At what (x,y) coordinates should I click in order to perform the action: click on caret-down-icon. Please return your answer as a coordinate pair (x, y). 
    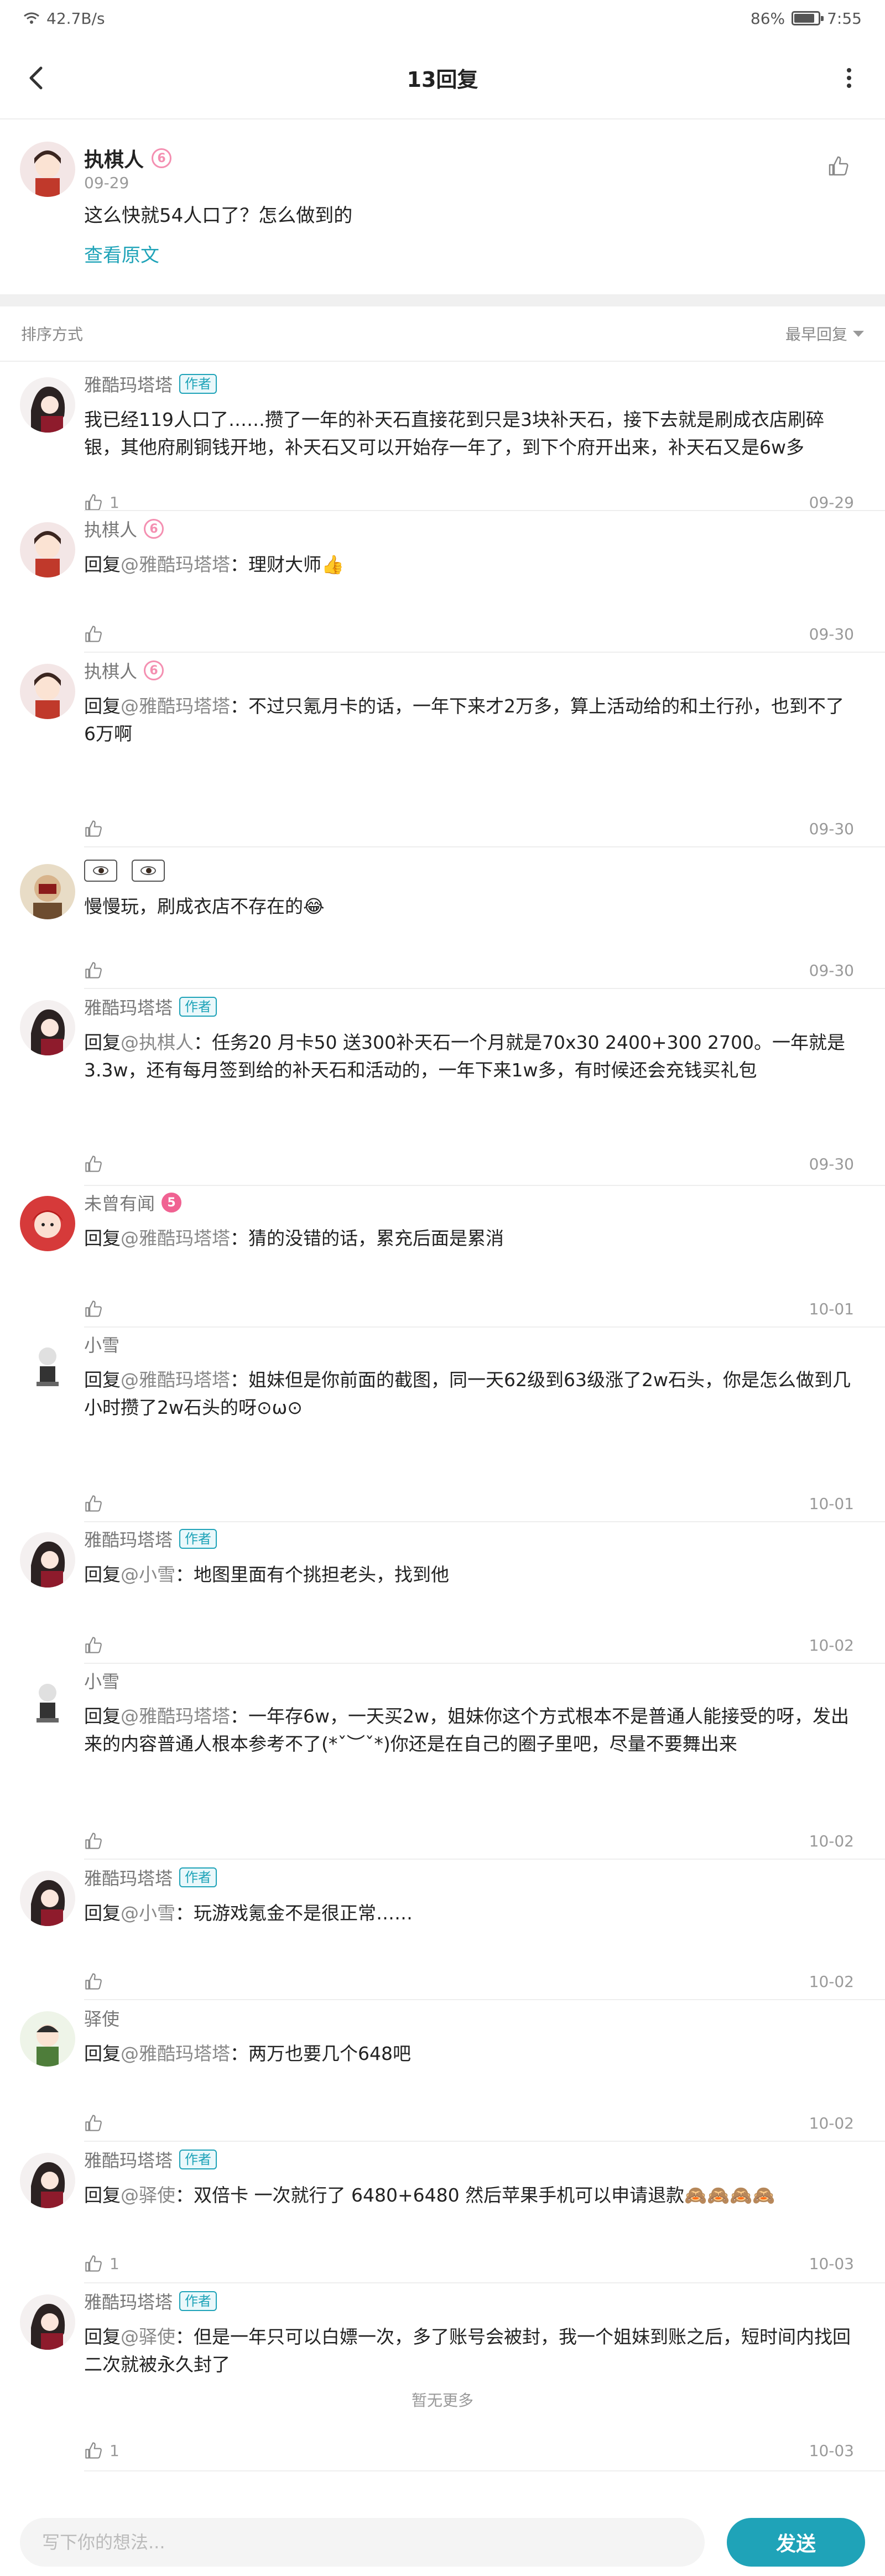
    Looking at the image, I should click on (858, 333).